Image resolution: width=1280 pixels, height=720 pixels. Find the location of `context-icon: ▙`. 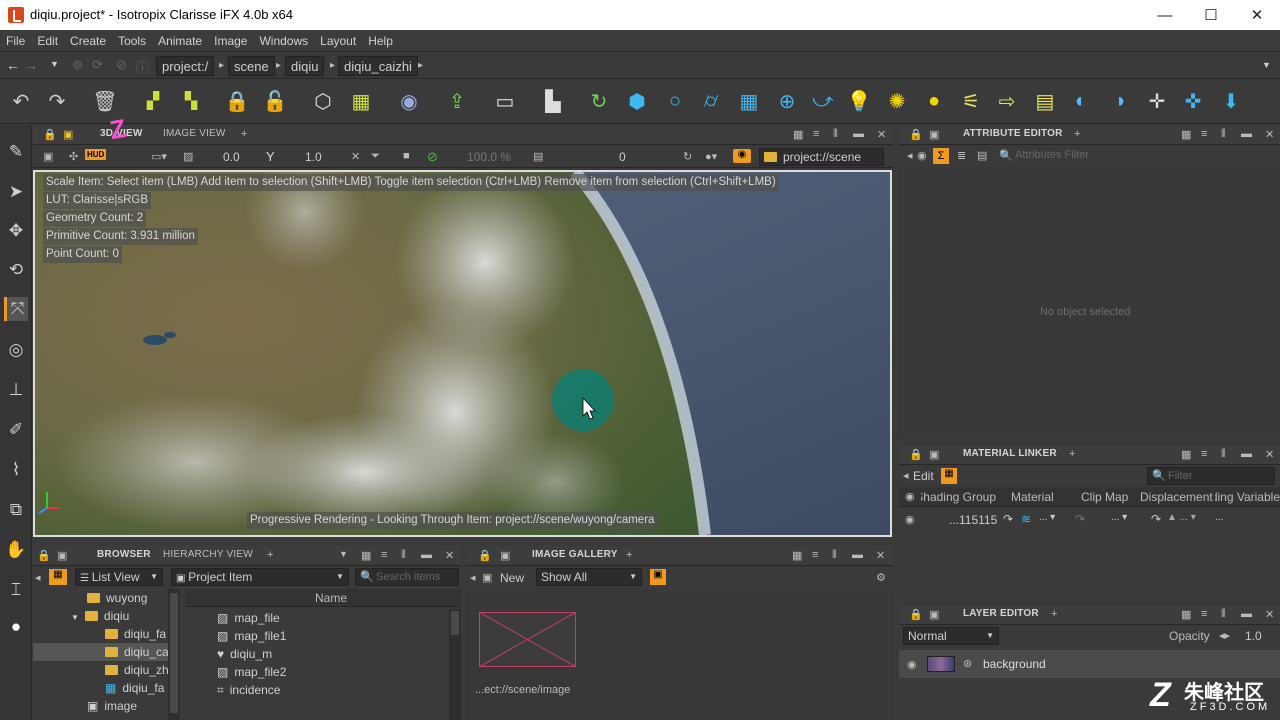

context-icon: ▙ is located at coordinates (553, 101).